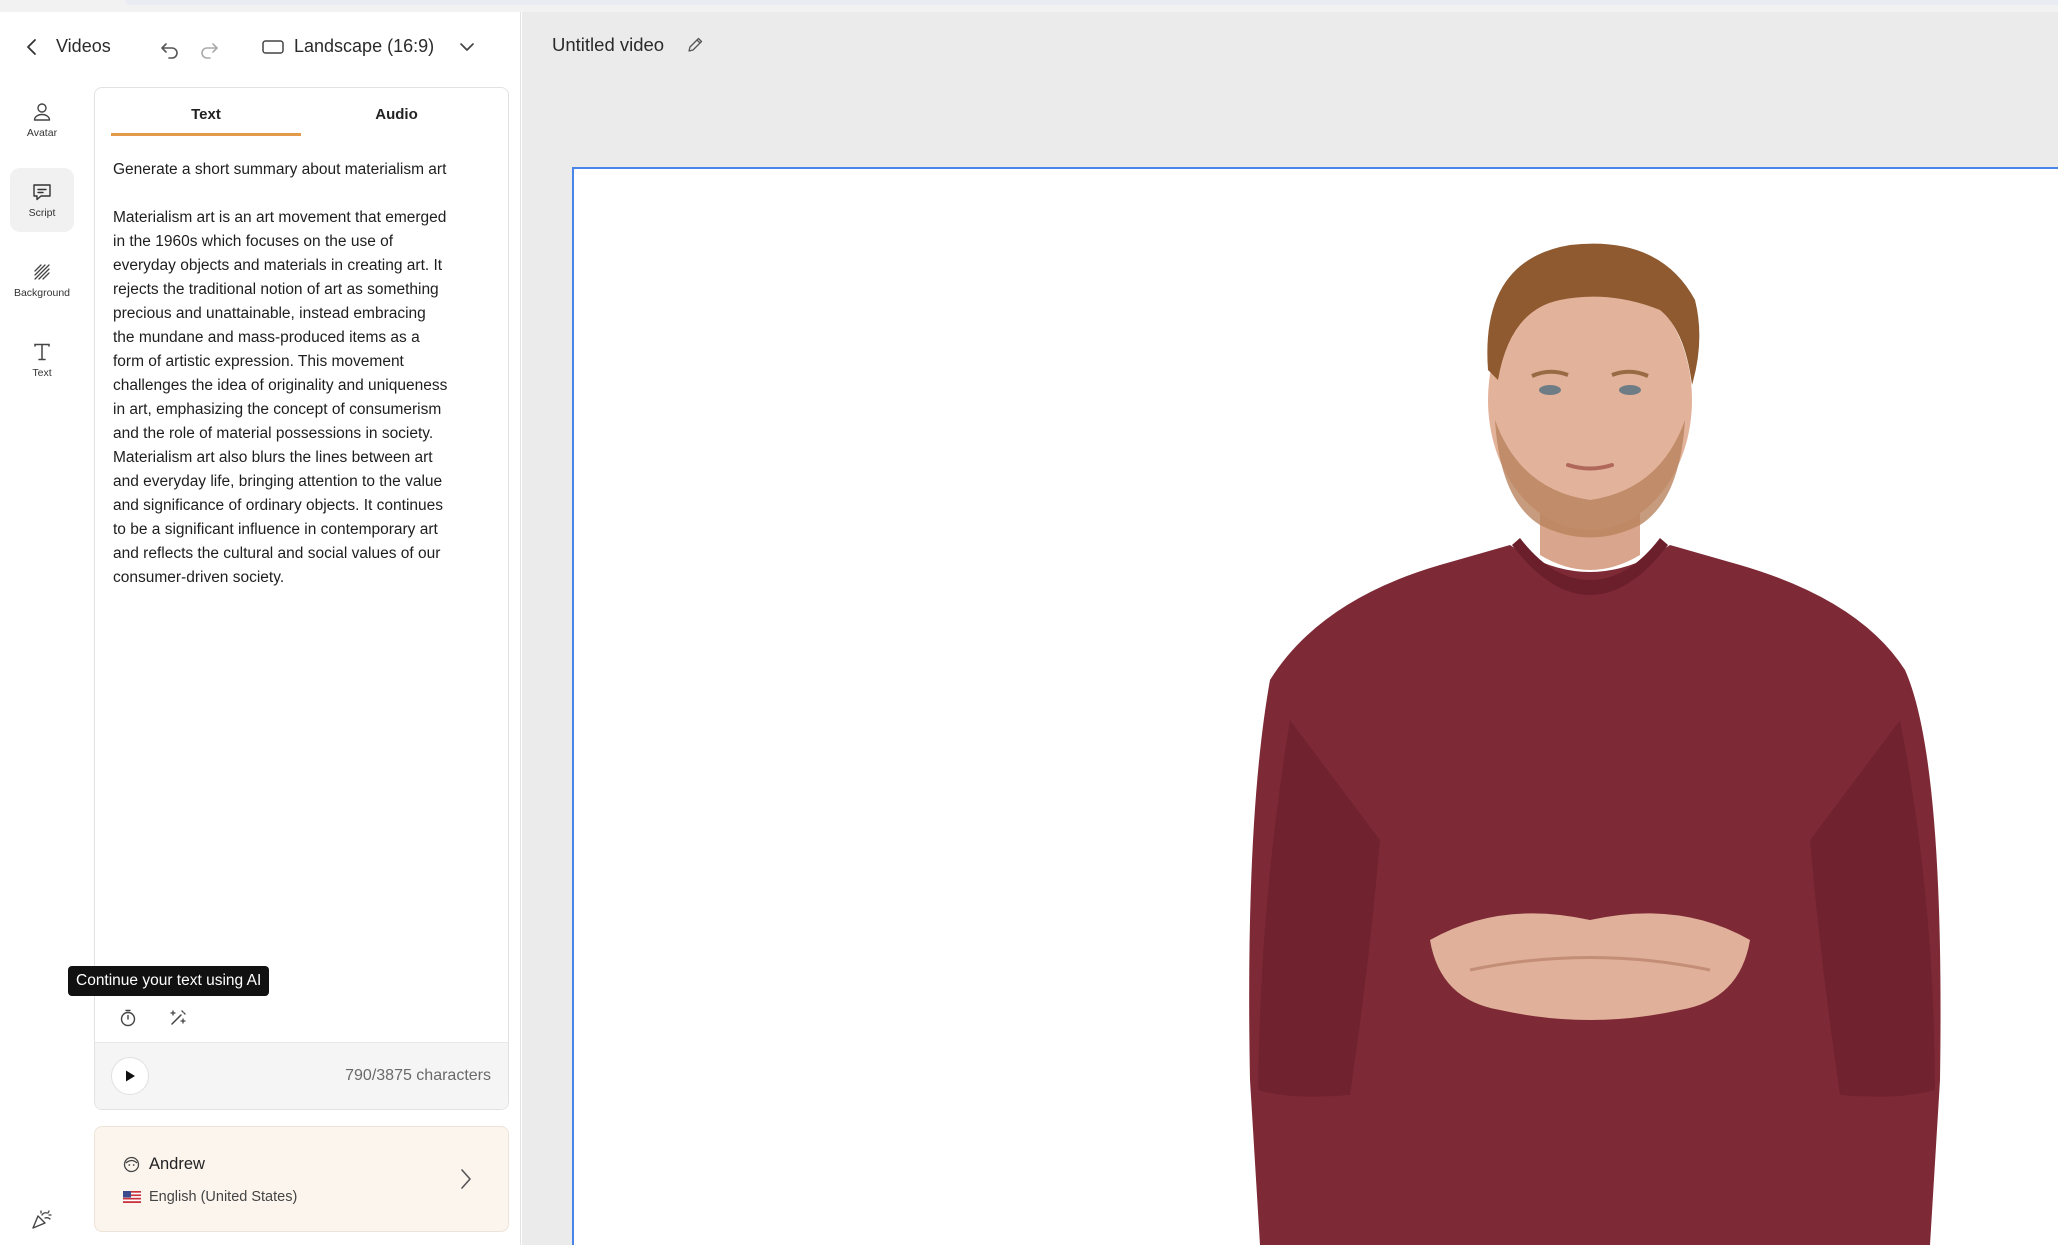 This screenshot has width=2058, height=1245. I want to click on aspect-ratio-label: Landscape (16:9), so click(364, 46).